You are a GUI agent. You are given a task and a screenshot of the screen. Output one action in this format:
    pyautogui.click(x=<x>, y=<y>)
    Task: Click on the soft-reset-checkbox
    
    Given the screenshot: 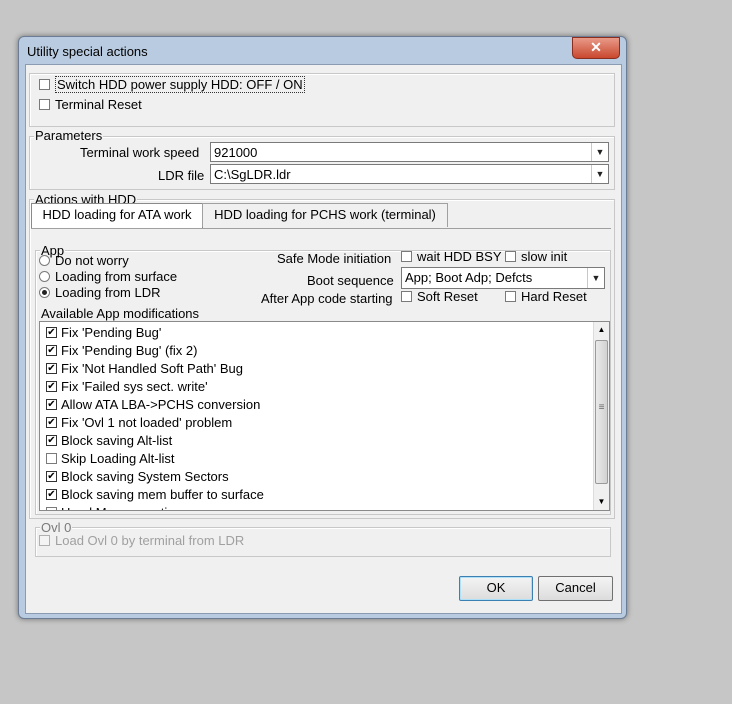 What is the action you would take?
    pyautogui.click(x=406, y=297)
    